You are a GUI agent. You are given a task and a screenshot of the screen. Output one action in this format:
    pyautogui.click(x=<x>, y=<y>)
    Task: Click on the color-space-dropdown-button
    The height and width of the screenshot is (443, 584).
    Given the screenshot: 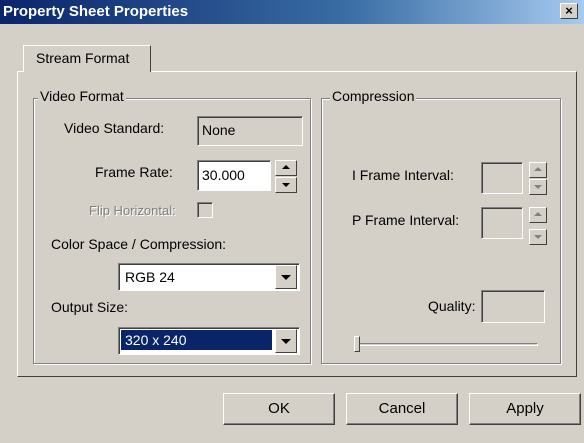 What is the action you would take?
    pyautogui.click(x=286, y=277)
    